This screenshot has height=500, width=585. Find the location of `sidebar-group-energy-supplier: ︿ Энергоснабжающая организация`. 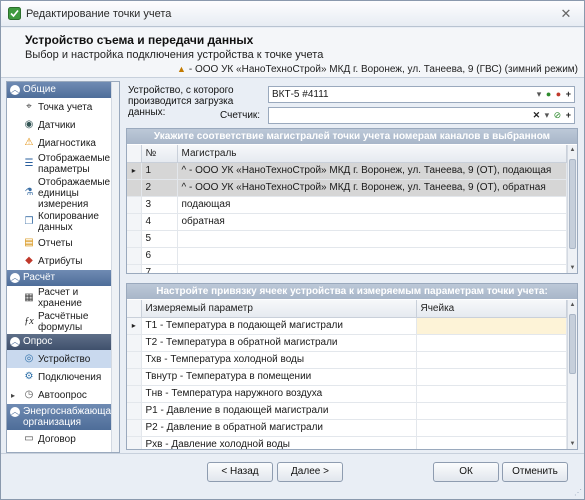

sidebar-group-energy-supplier: ︿ Энергоснабжающая организация is located at coordinates (63, 417).